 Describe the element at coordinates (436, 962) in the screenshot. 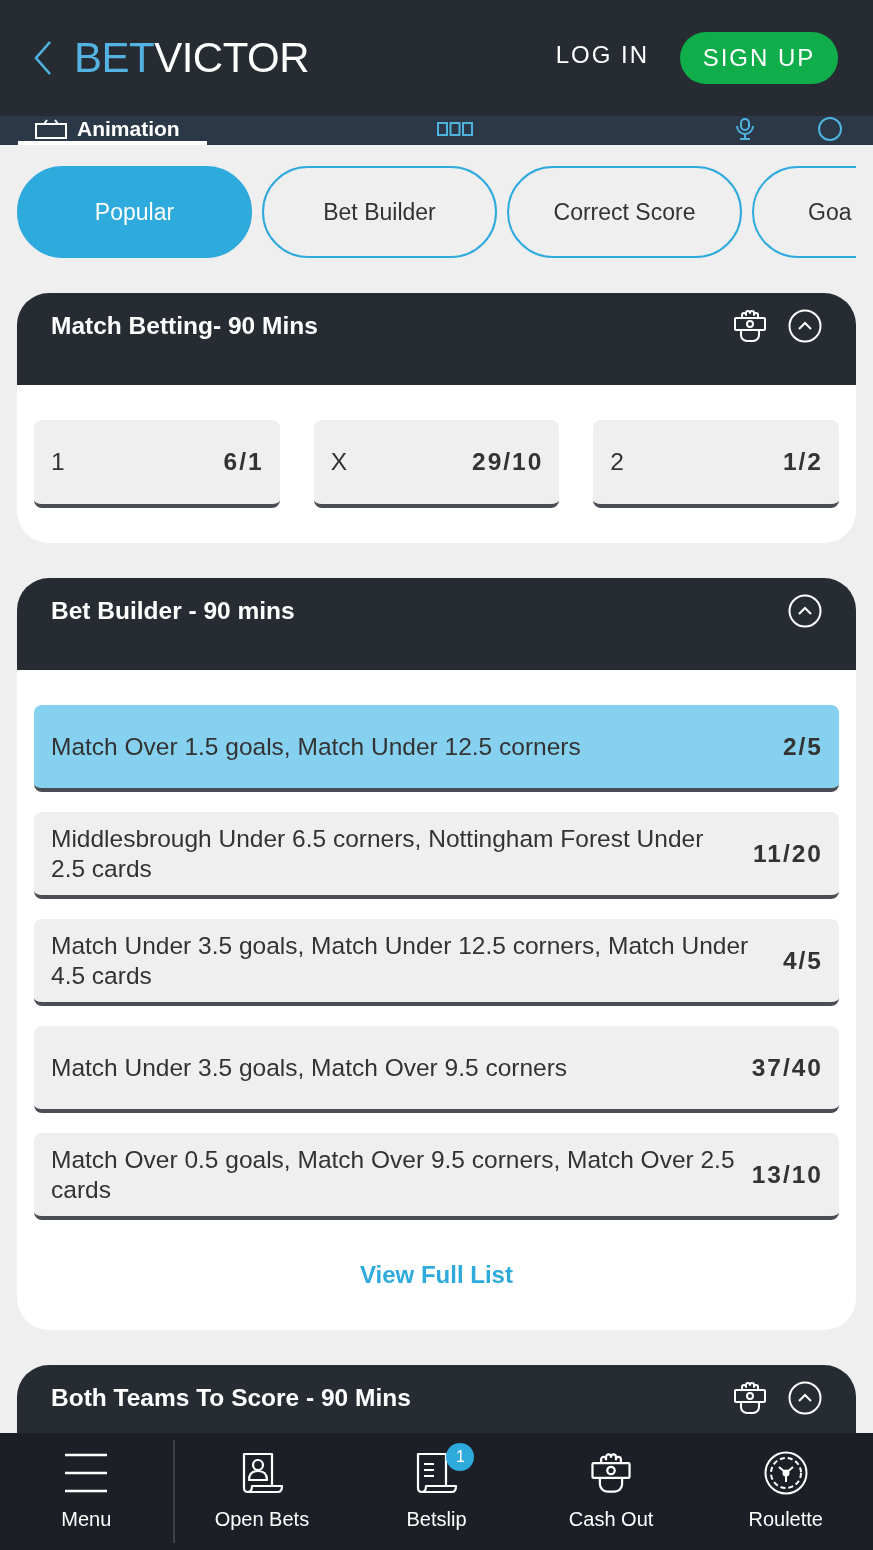

I see `odds-button: Match Under 3.5 goals, Match Under 12.5 corners, Match Under 4.5 cards 4/5` at that location.